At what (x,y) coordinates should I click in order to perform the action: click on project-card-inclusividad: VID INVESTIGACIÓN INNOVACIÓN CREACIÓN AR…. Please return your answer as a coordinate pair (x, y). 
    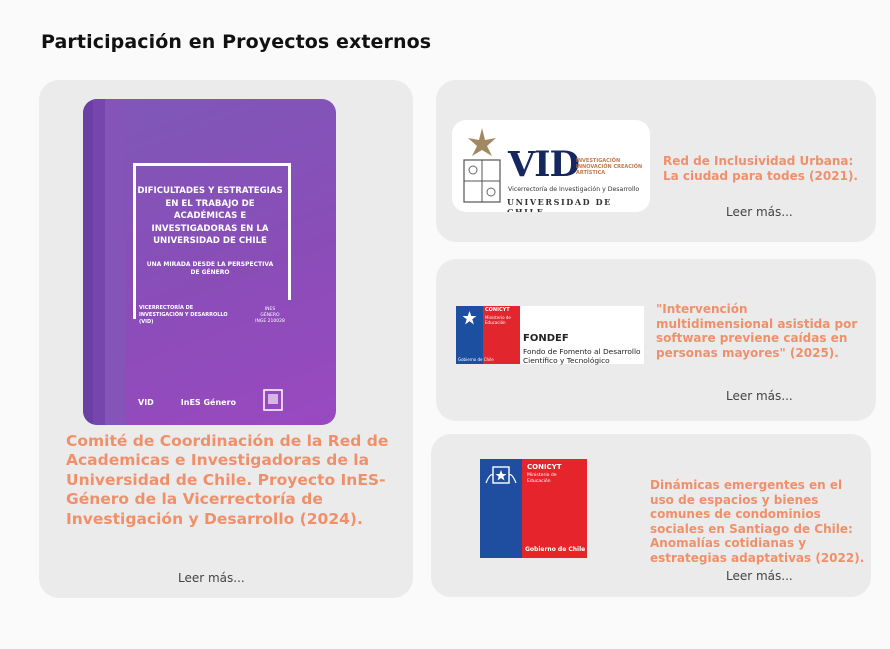
    Looking at the image, I should click on (656, 161).